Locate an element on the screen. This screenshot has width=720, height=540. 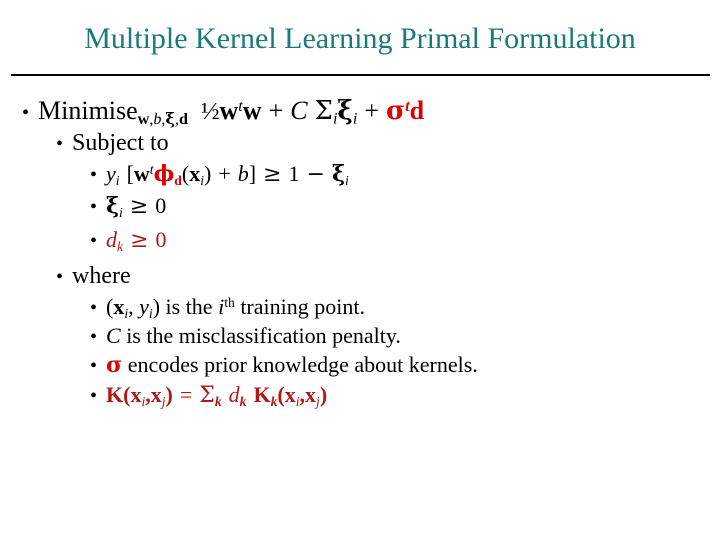
w4-d-sub: k is located at coordinates (243, 401).